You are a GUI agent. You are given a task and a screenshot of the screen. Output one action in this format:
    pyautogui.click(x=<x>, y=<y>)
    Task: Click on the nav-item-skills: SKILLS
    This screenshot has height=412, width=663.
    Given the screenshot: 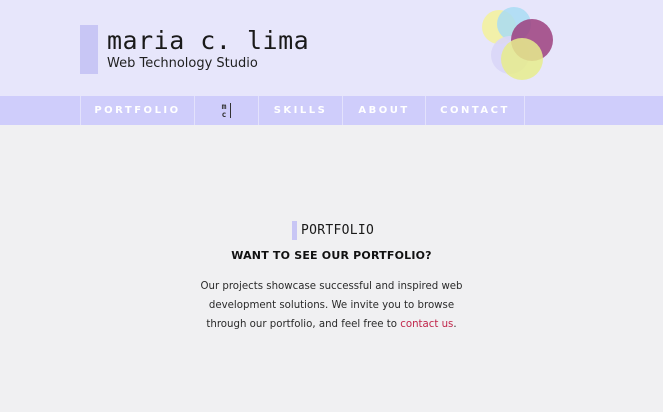 What is the action you would take?
    pyautogui.click(x=300, y=110)
    